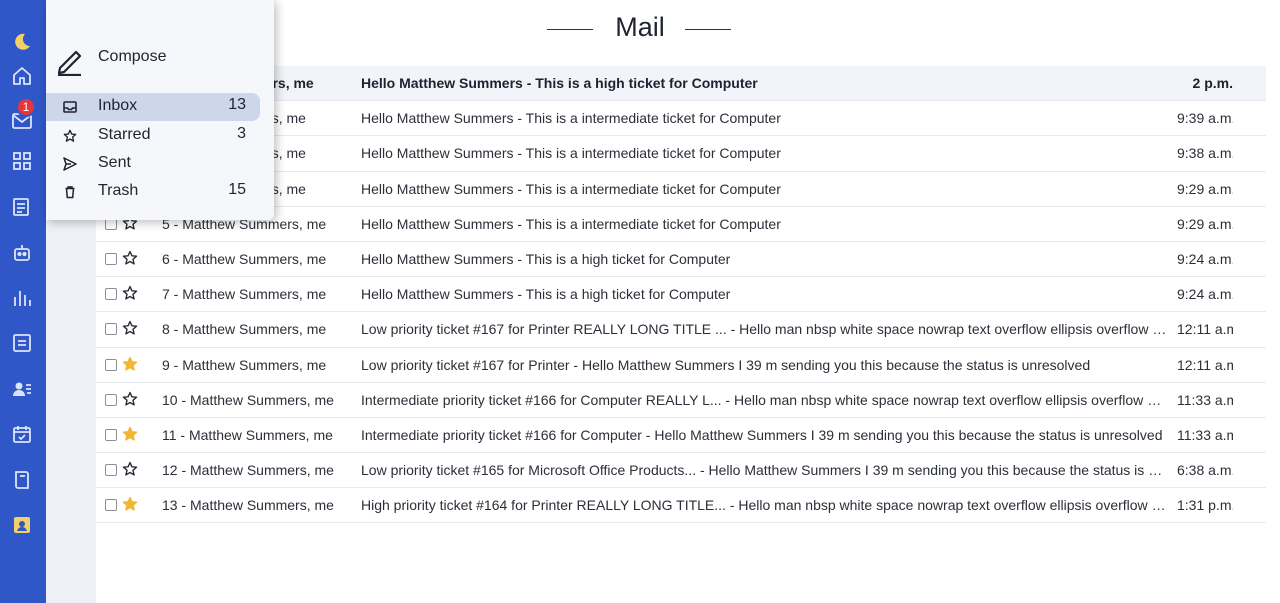  Describe the element at coordinates (244, 364) in the screenshot. I see `row-sender: 9 - Matthew Summers, me` at that location.